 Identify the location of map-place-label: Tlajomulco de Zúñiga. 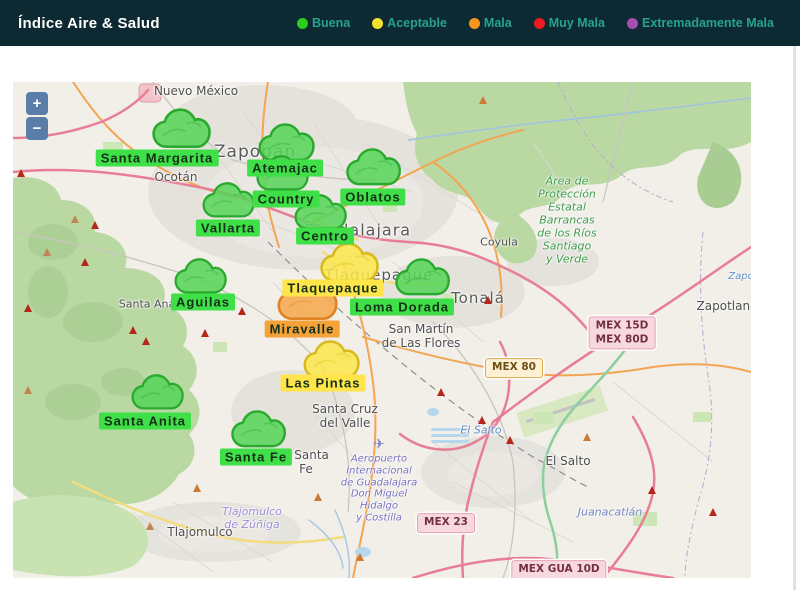
(252, 518).